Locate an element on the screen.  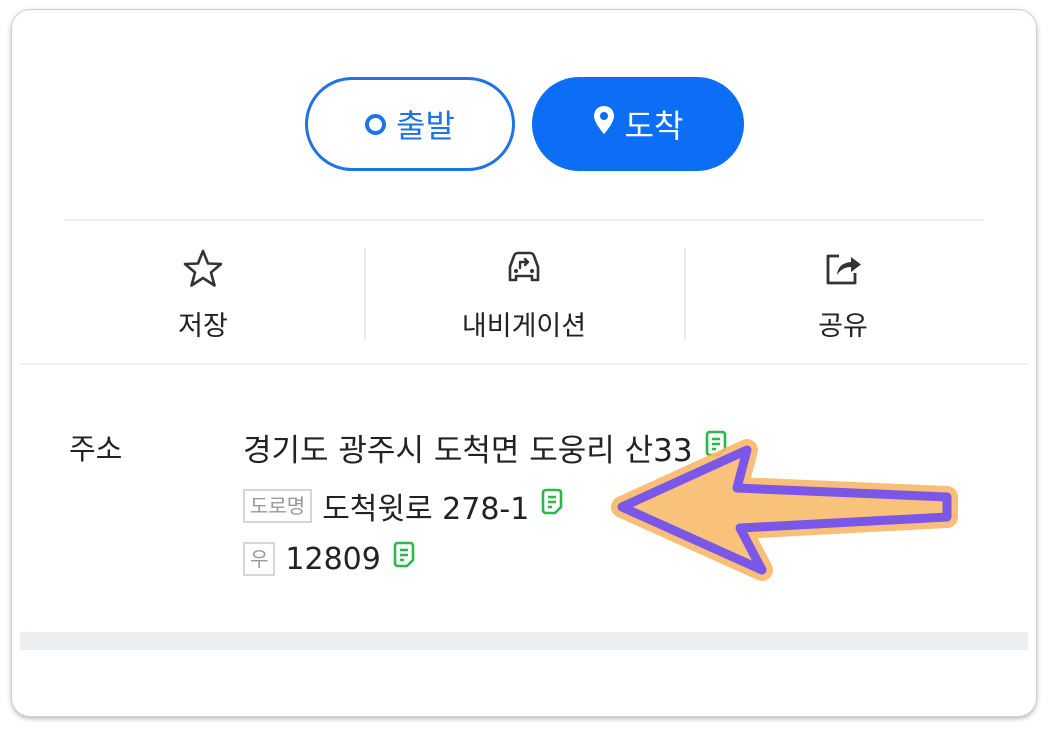
section-separator is located at coordinates (524, 641).